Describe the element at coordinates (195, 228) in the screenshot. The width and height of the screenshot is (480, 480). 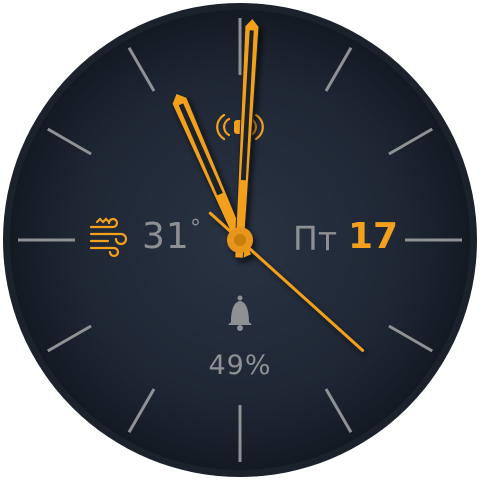
I see `temperature-unit: °` at that location.